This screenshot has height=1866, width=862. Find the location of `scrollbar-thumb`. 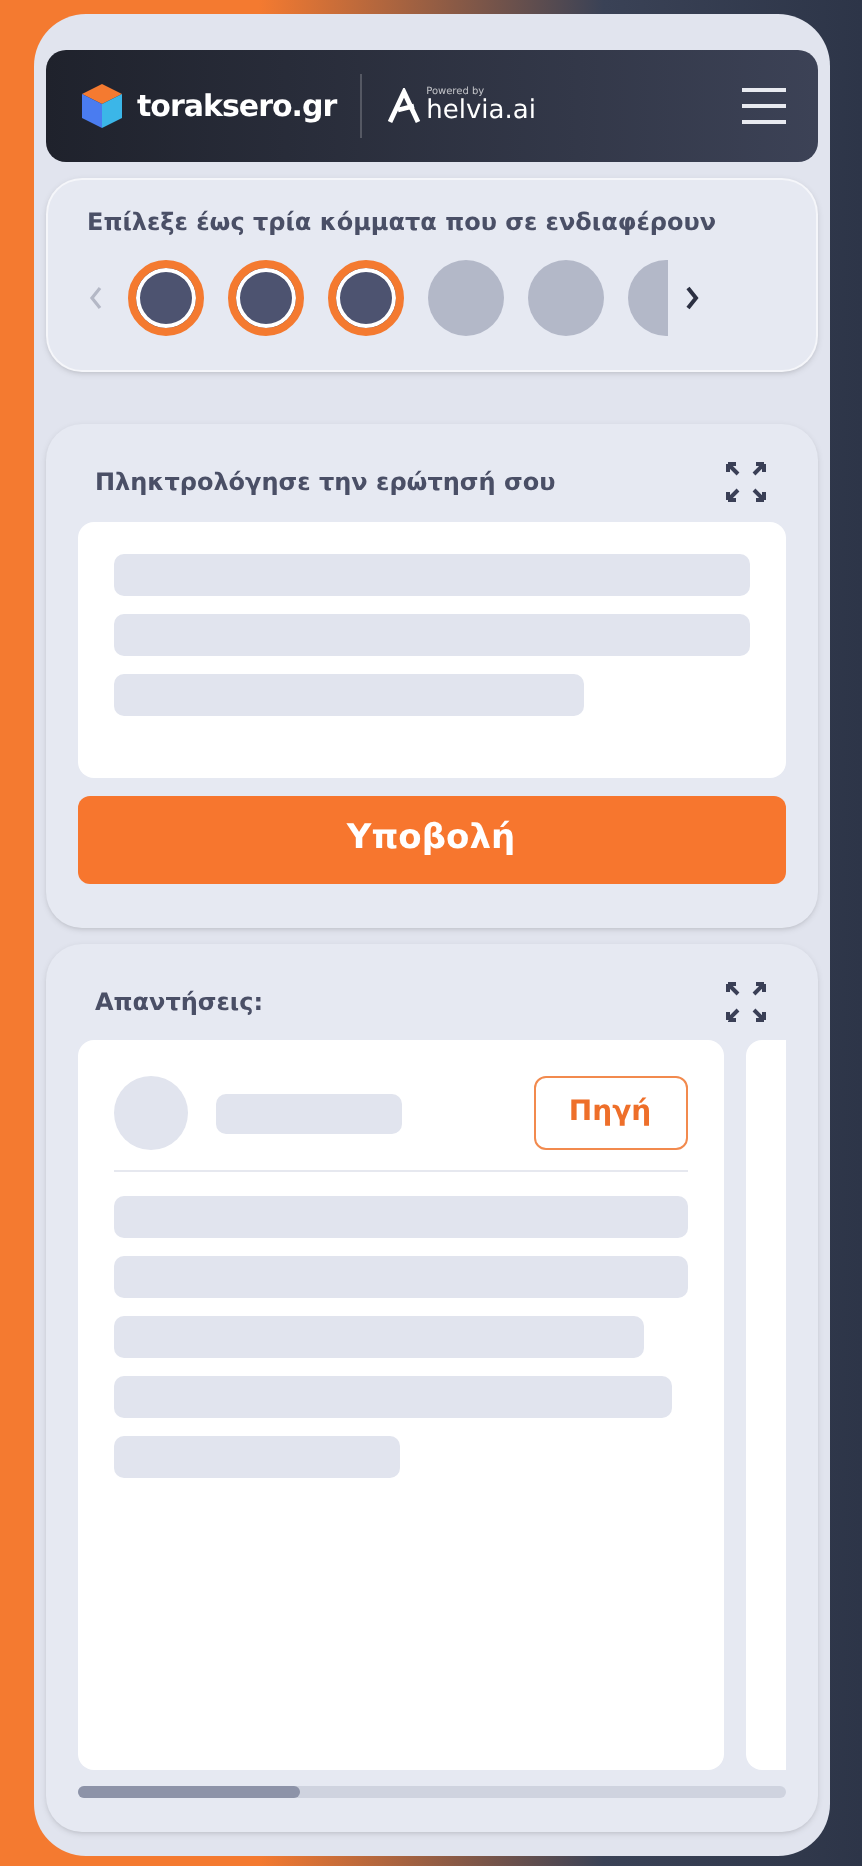

scrollbar-thumb is located at coordinates (188, 1792).